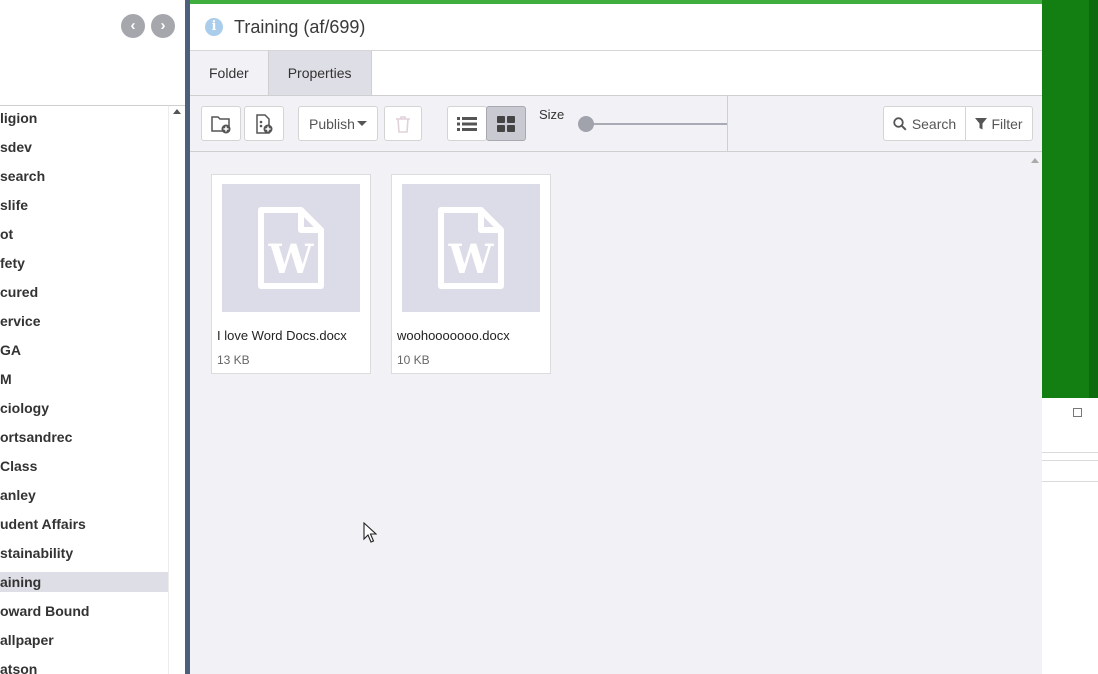 The width and height of the screenshot is (1098, 674). What do you see at coordinates (93, 105) in the screenshot?
I see `sidebar-divider` at bounding box center [93, 105].